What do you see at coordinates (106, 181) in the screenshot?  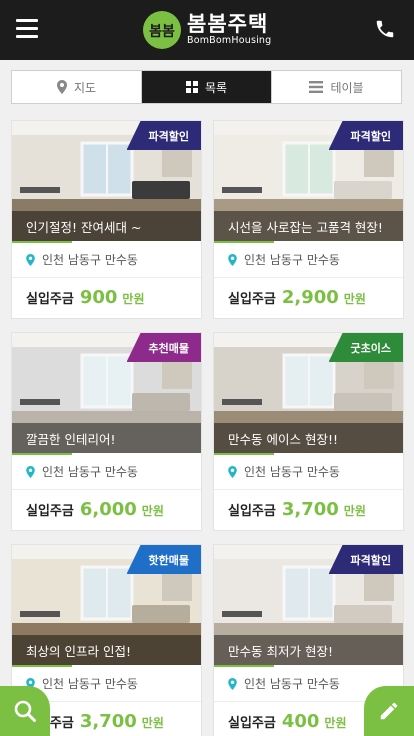 I see `listing-photo: 파격할인 인기절정! 잔여세대 ~` at bounding box center [106, 181].